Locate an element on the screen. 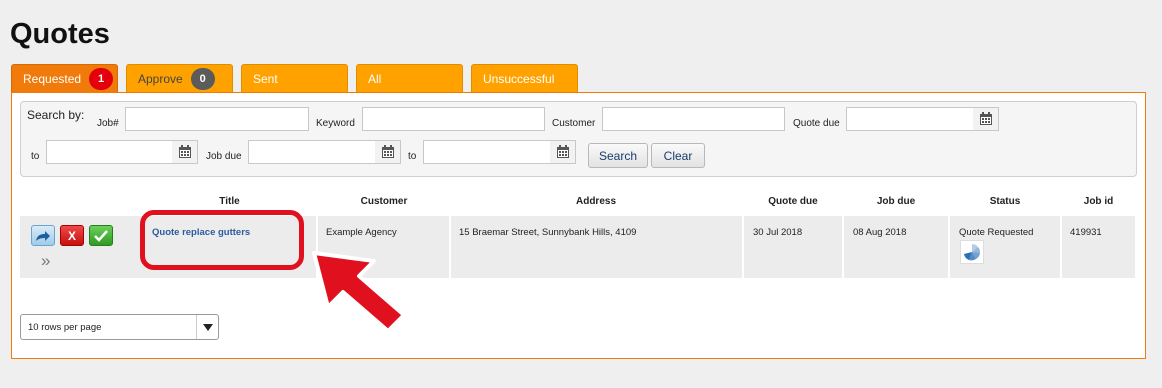 The width and height of the screenshot is (1162, 388). tab-approve: Approve 0 is located at coordinates (179, 78).